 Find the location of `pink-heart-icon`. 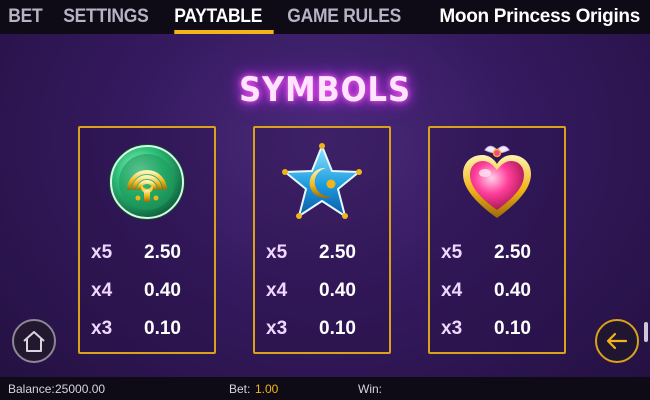

pink-heart-icon is located at coordinates (497, 181).